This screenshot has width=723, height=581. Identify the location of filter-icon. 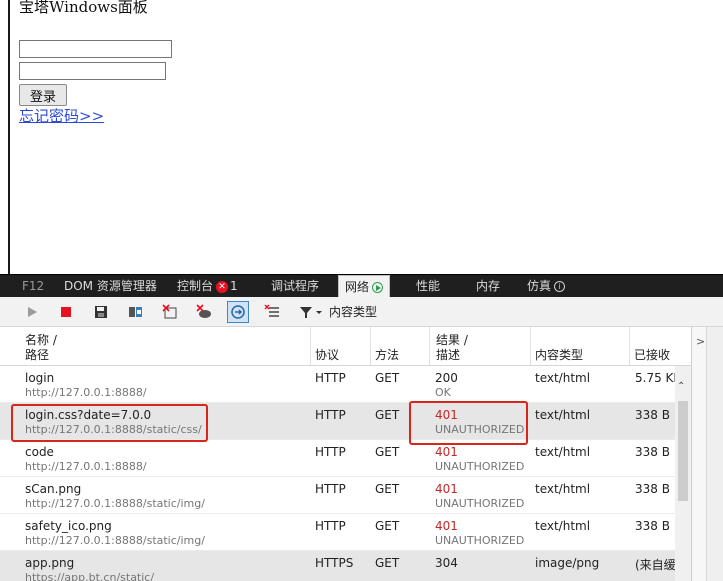
(311, 312).